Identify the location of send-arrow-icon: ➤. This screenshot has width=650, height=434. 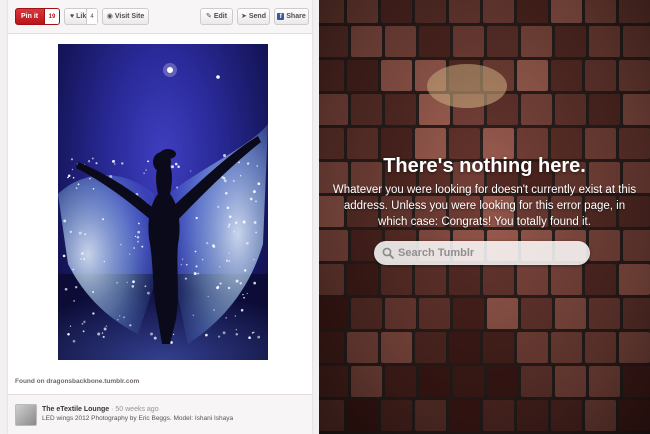
(244, 16).